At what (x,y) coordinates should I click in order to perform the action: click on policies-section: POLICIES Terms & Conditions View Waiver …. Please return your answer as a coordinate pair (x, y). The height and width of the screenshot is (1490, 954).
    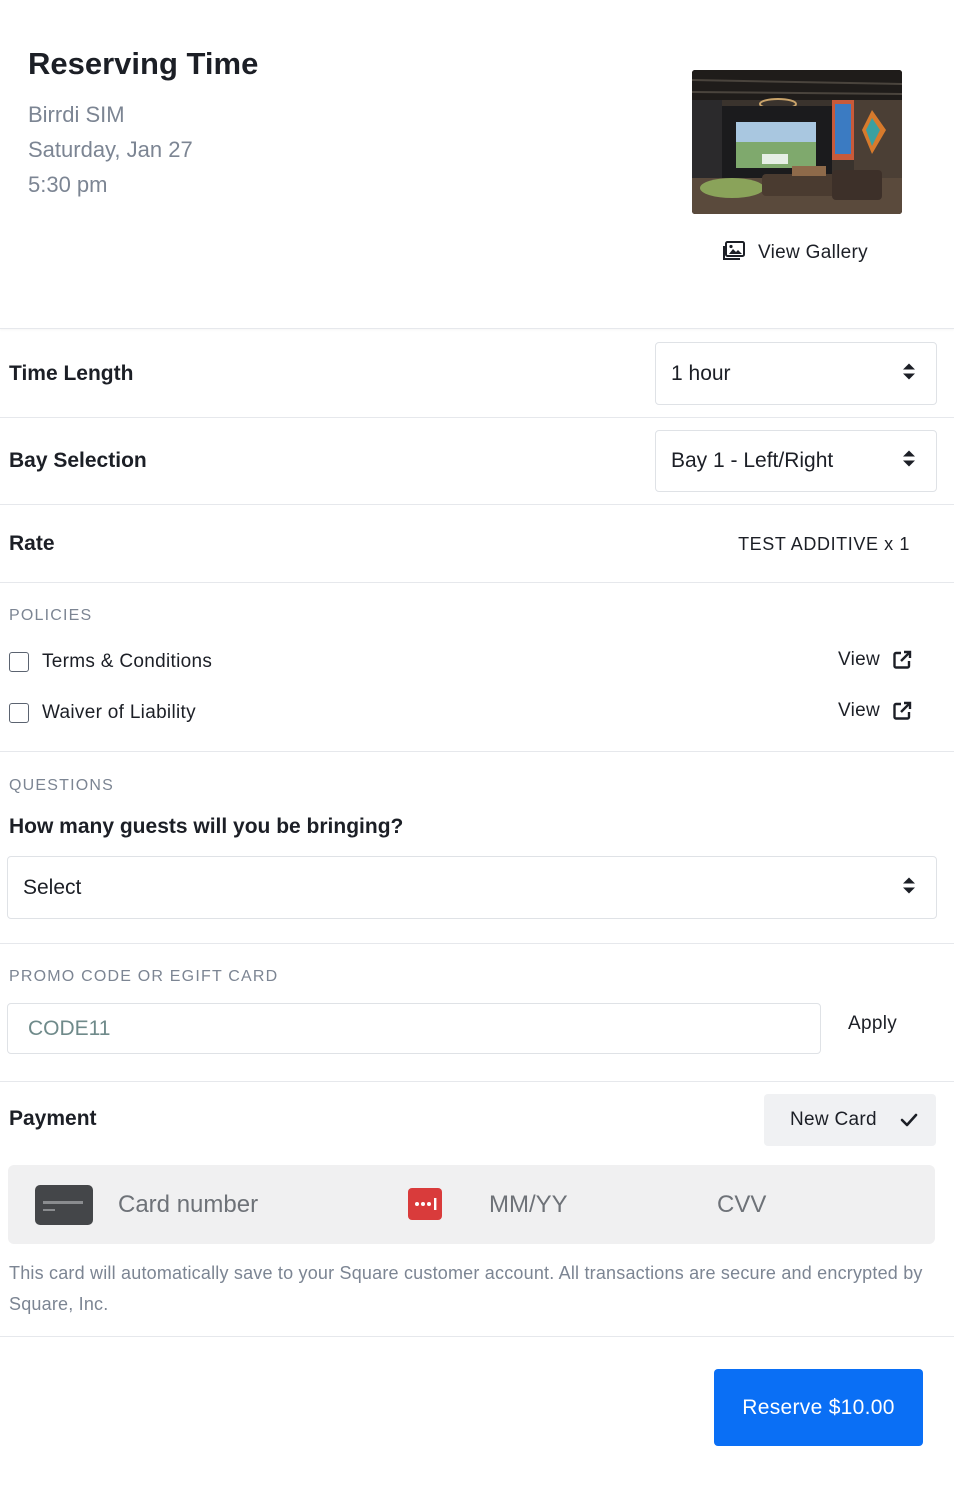
    Looking at the image, I should click on (477, 667).